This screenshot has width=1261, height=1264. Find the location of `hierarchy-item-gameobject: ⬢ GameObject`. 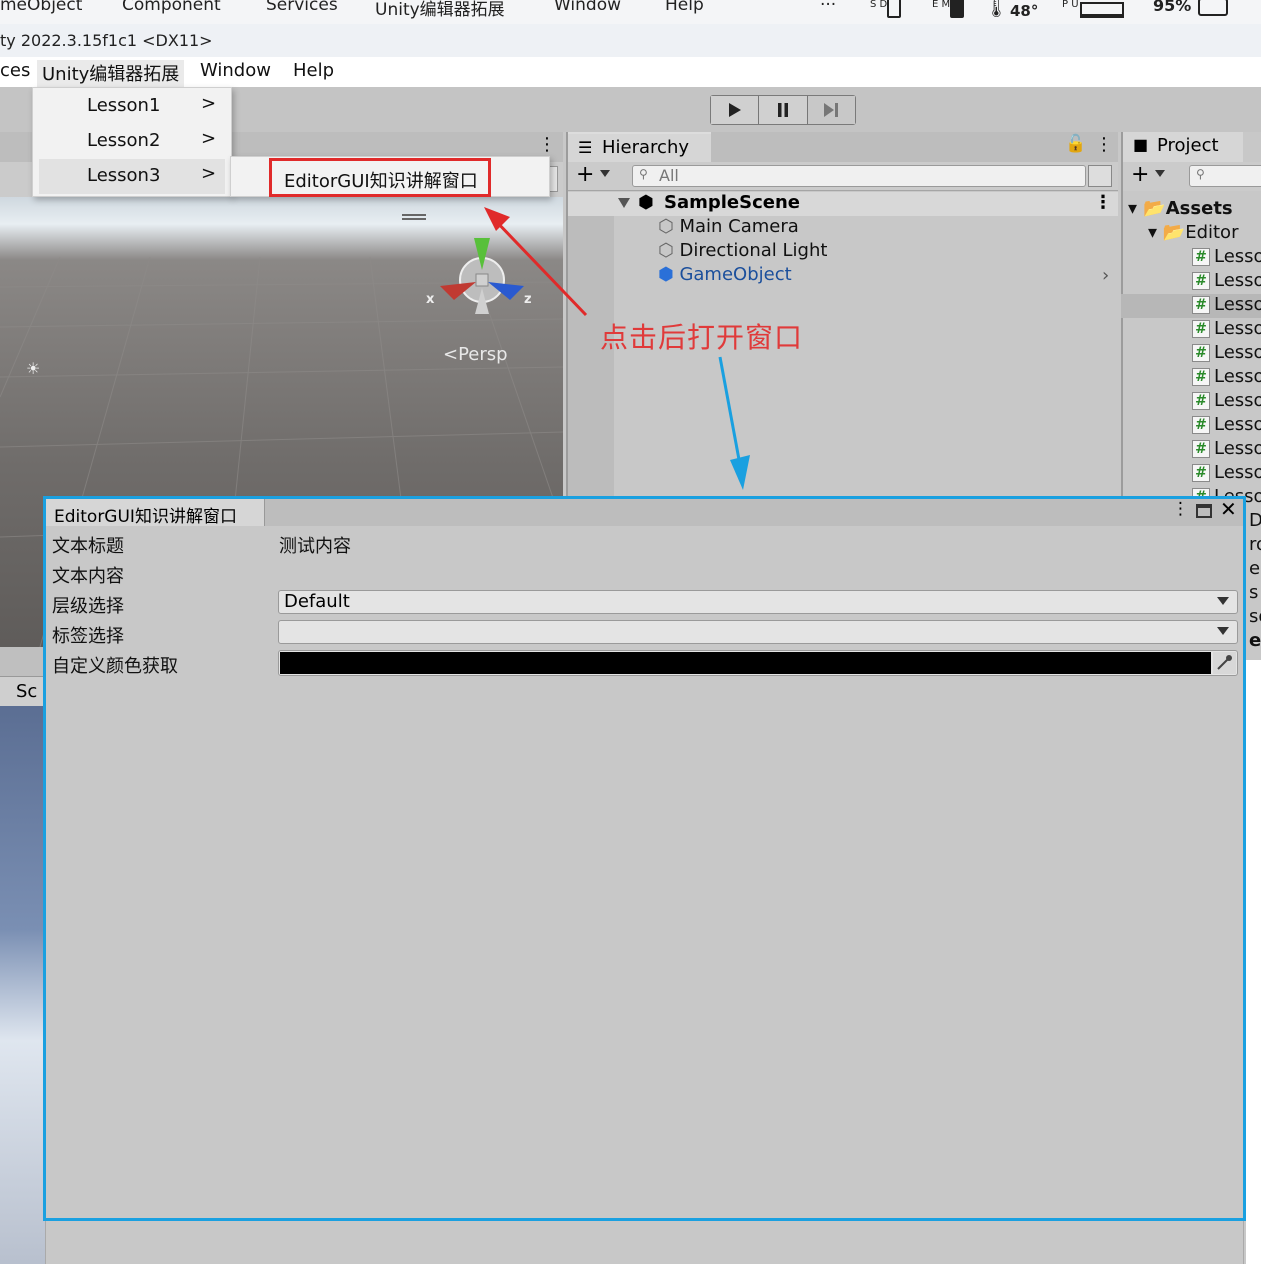

hierarchy-item-gameobject: ⬢ GameObject is located at coordinates (725, 274).